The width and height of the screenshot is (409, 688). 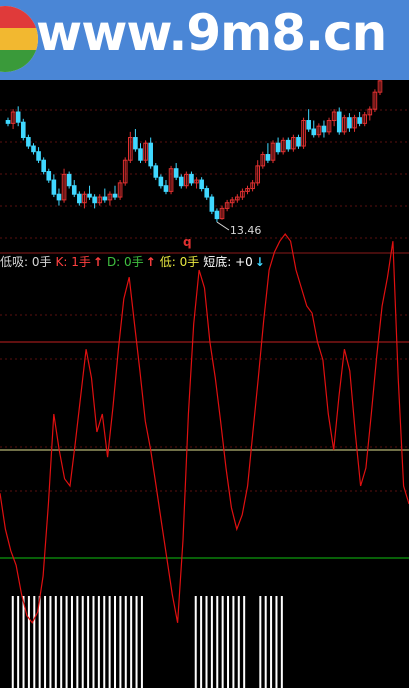 I want to click on site-logo, so click(x=19, y=39).